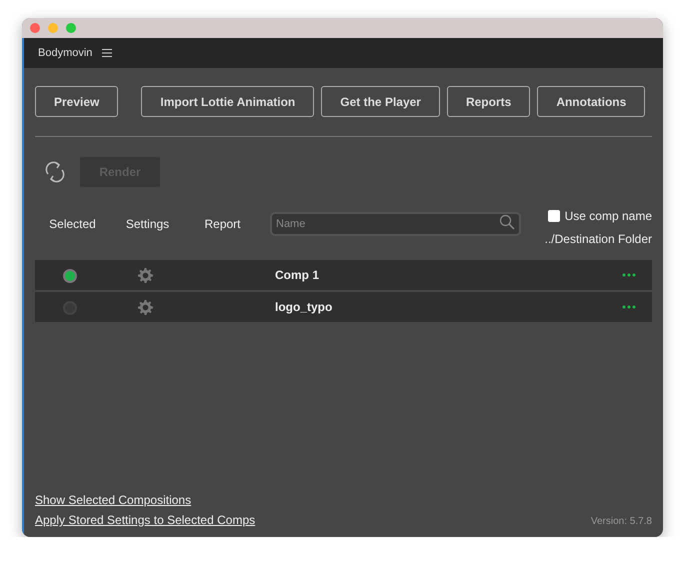 The width and height of the screenshot is (686, 564). I want to click on comp-name: Comp 1, so click(297, 275).